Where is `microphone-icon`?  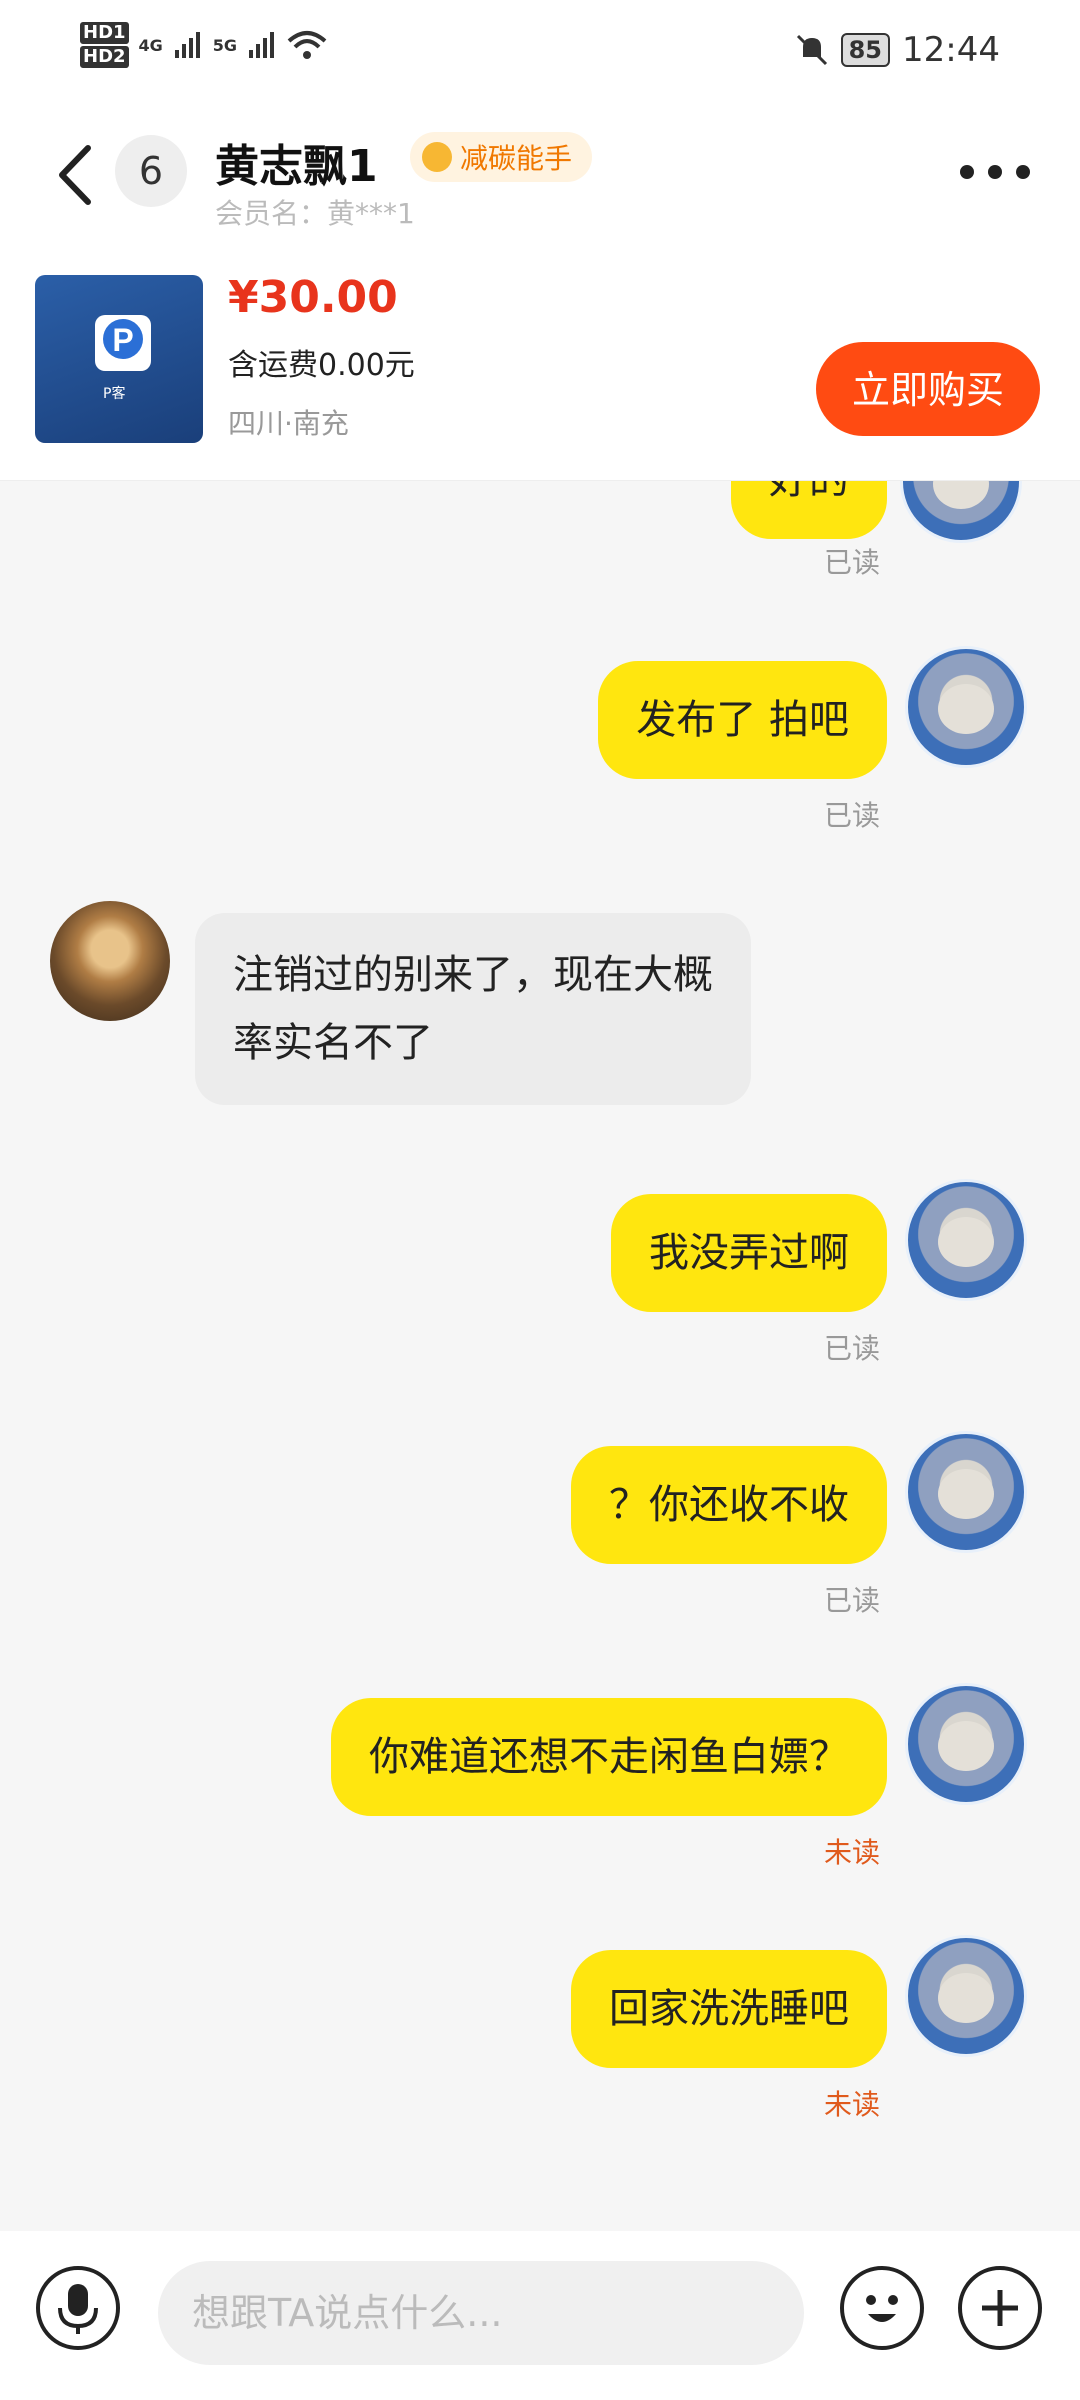 microphone-icon is located at coordinates (78, 2309).